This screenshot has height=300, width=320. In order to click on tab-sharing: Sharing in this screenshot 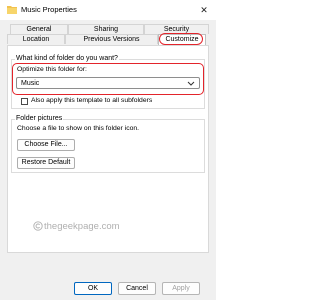, I will do `click(106, 29)`.